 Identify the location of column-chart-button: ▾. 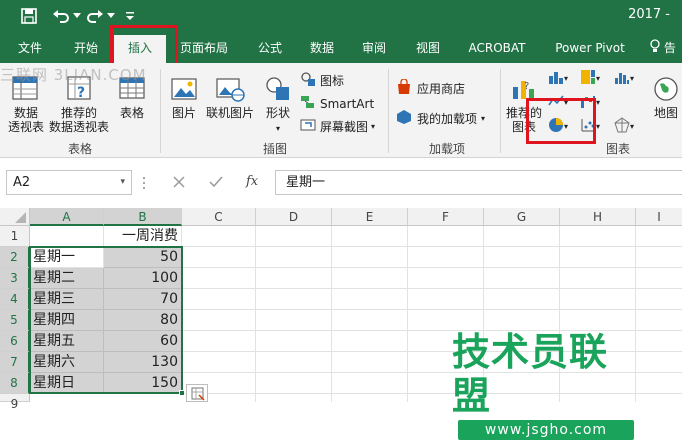
(558, 78).